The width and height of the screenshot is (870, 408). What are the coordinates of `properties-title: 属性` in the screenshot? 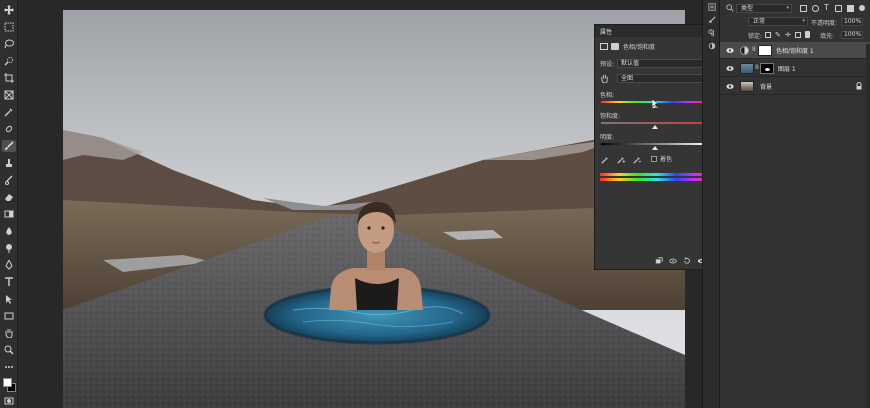 It's located at (606, 32).